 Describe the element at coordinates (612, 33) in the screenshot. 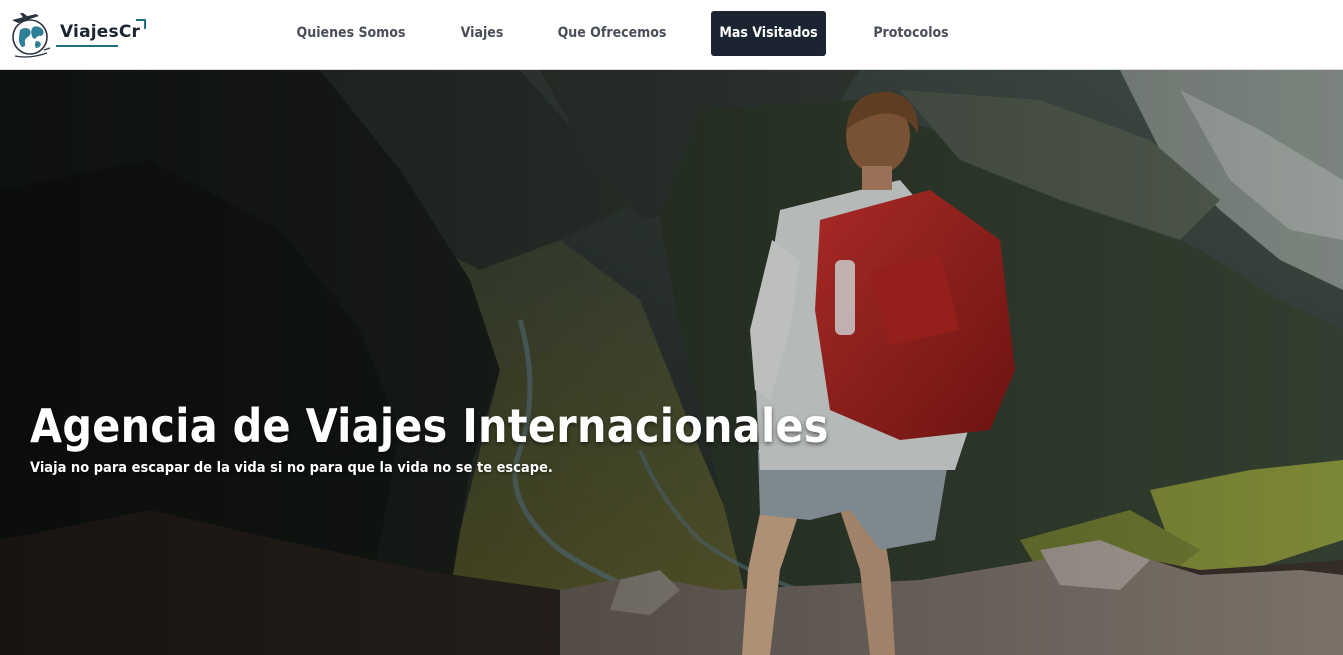

I see `nav-item-que-ofrecemos: Que Ofrecemos` at that location.